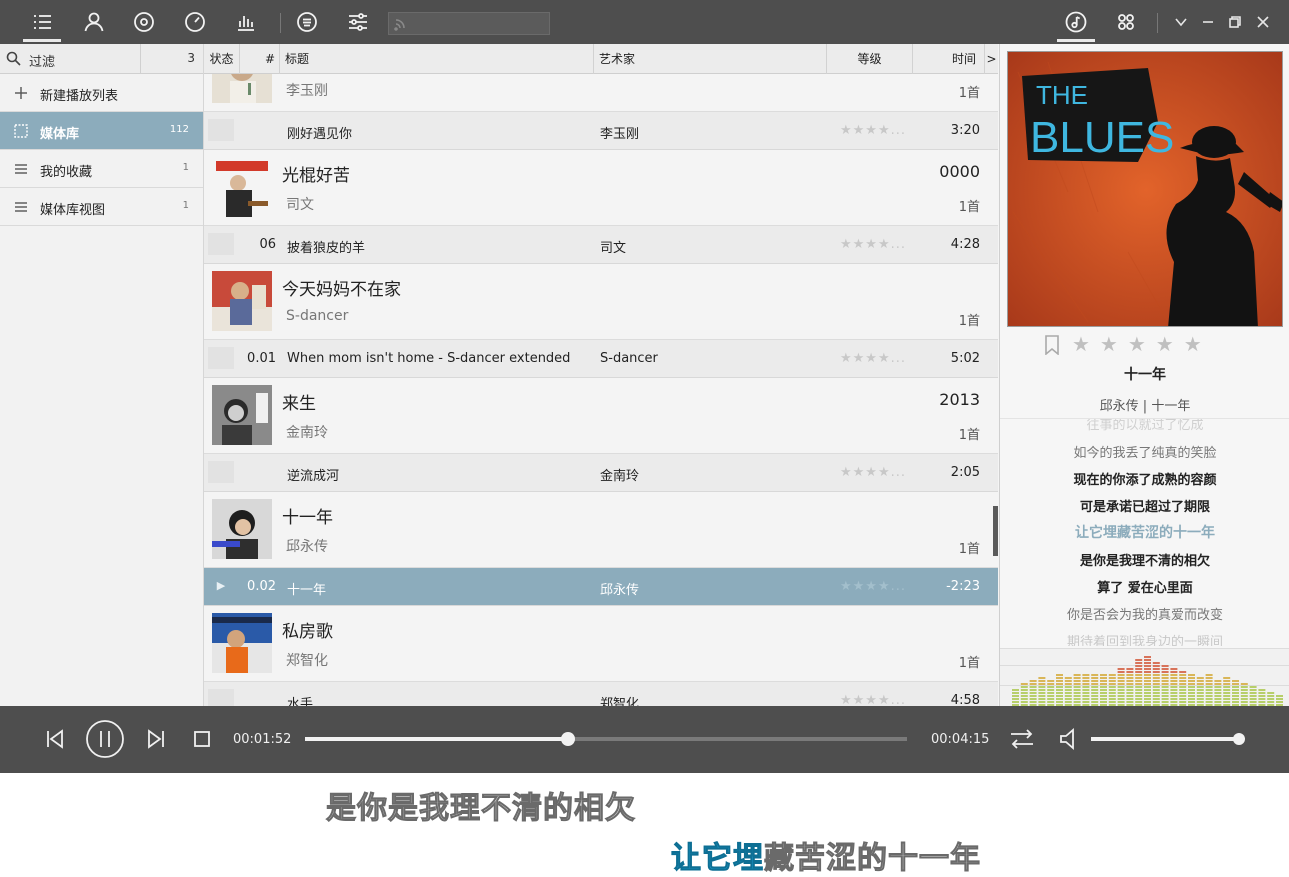 This screenshot has width=1289, height=877. What do you see at coordinates (1263, 22) in the screenshot?
I see `close-button` at bounding box center [1263, 22].